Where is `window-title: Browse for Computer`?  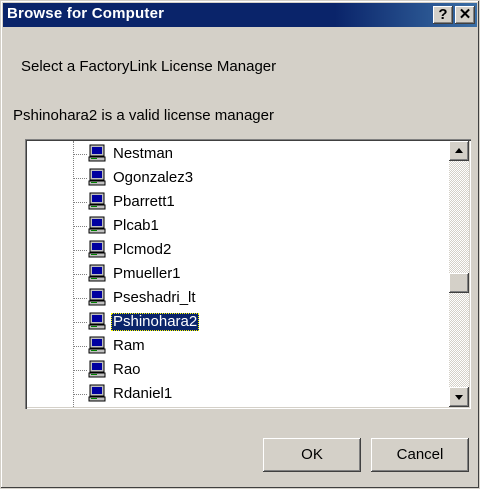 window-title: Browse for Computer is located at coordinates (86, 13).